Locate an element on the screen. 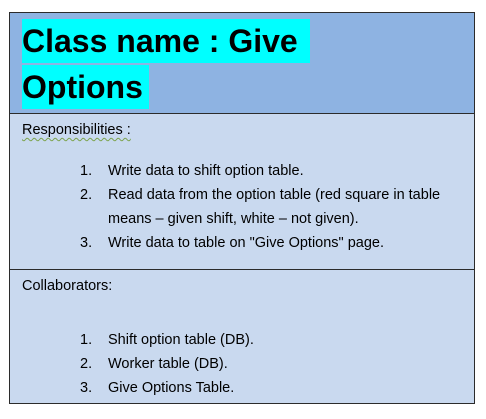 This screenshot has height=419, width=486. list-item: 1. Shift option table (DB). is located at coordinates (265, 340).